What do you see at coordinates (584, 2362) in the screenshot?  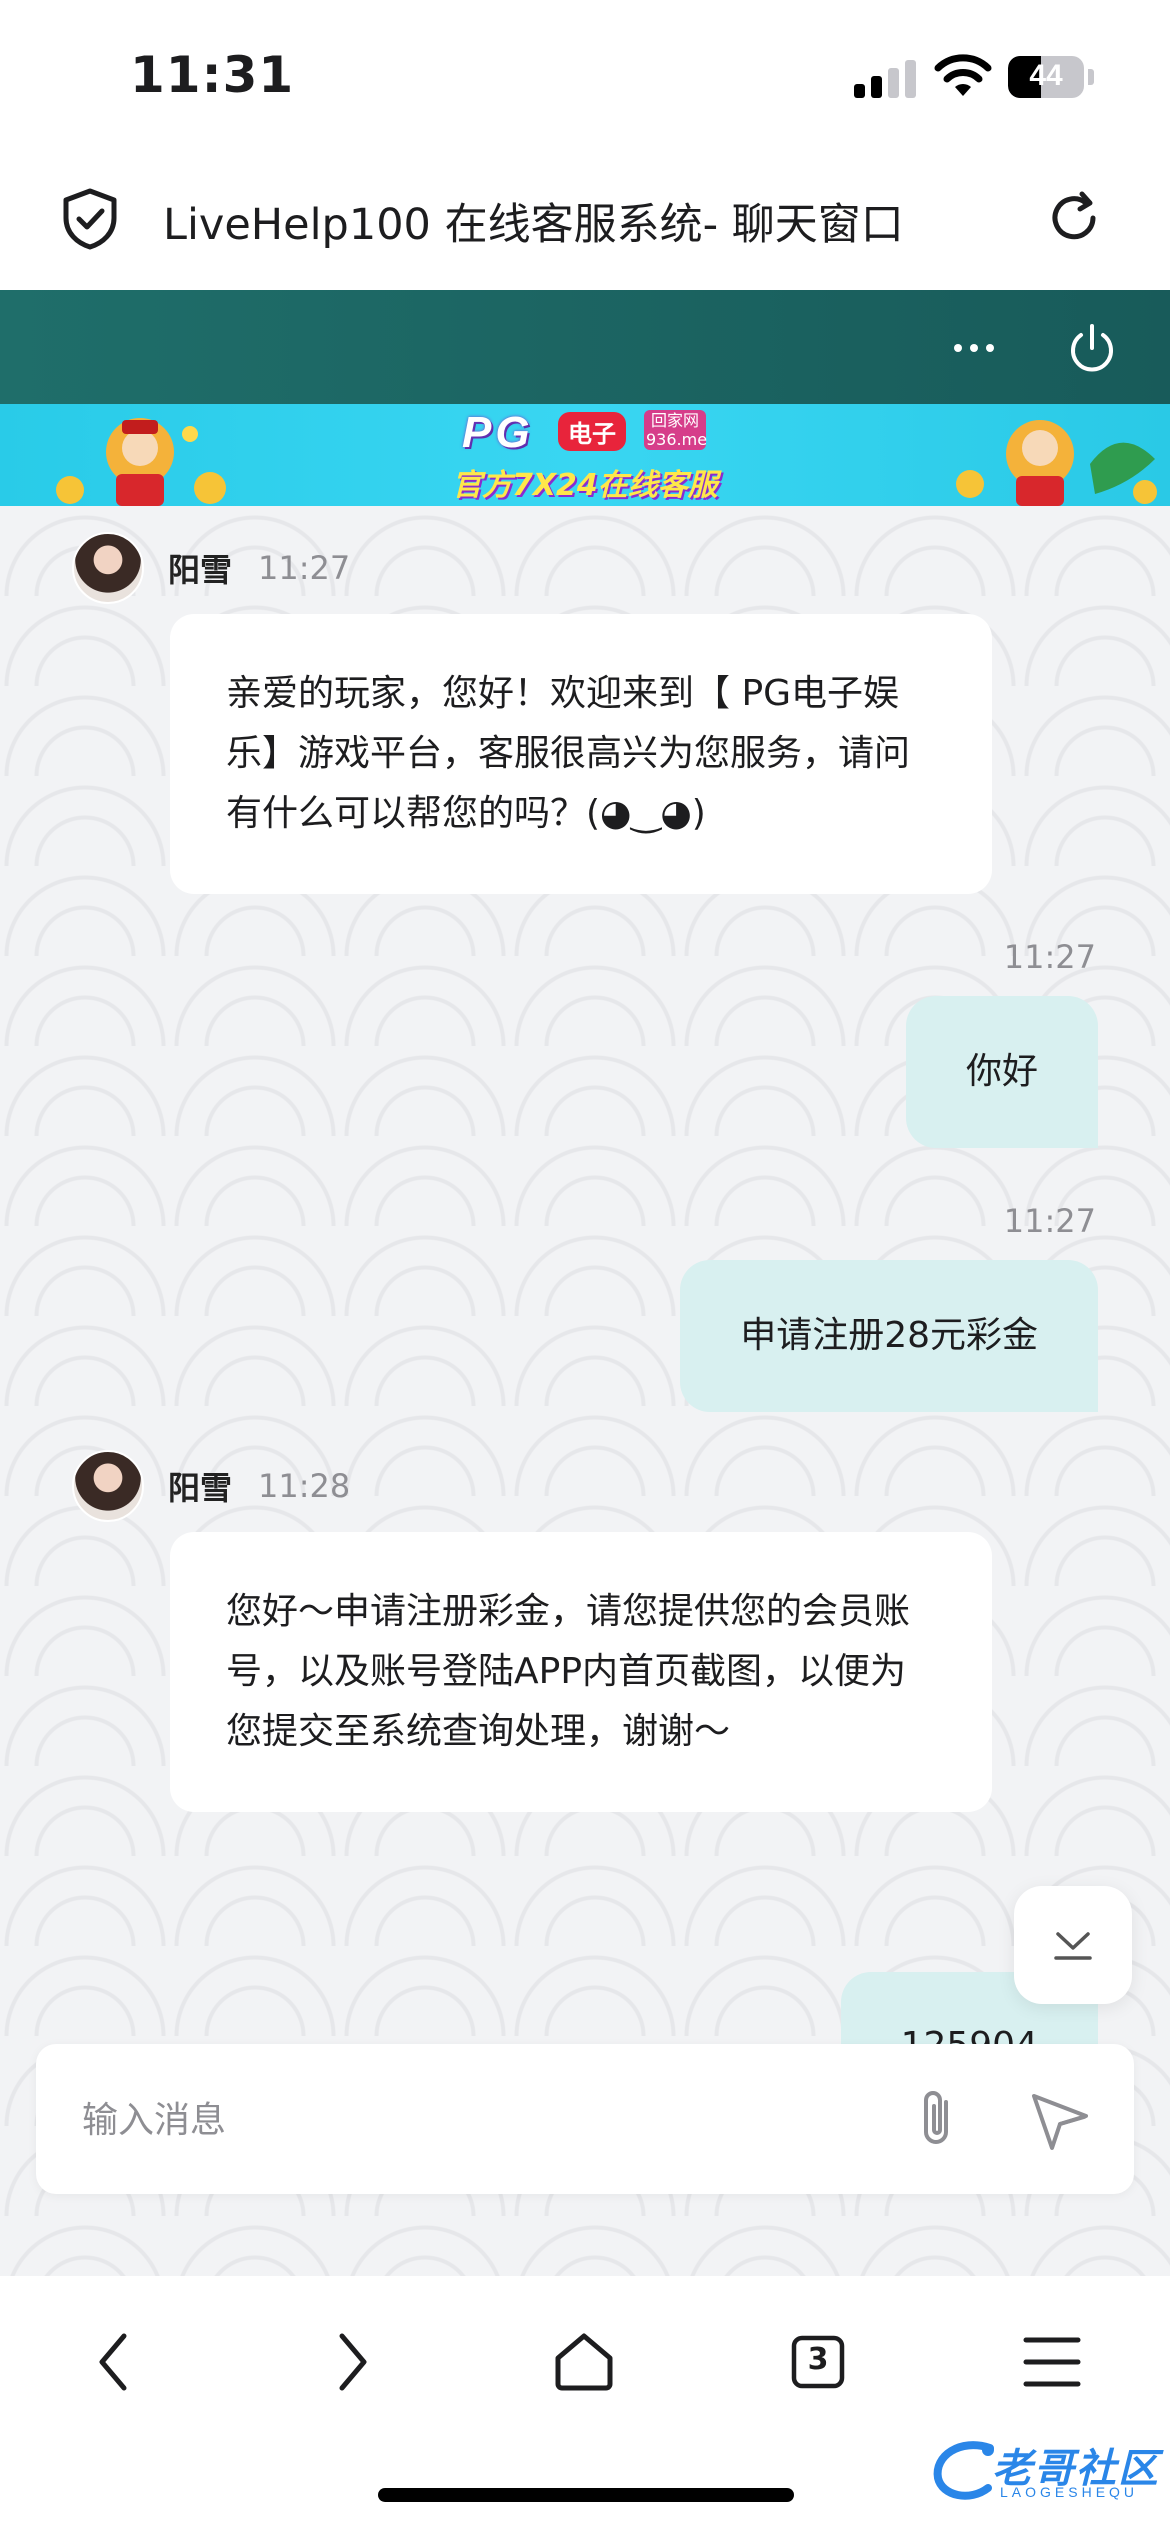 I see `home-icon` at bounding box center [584, 2362].